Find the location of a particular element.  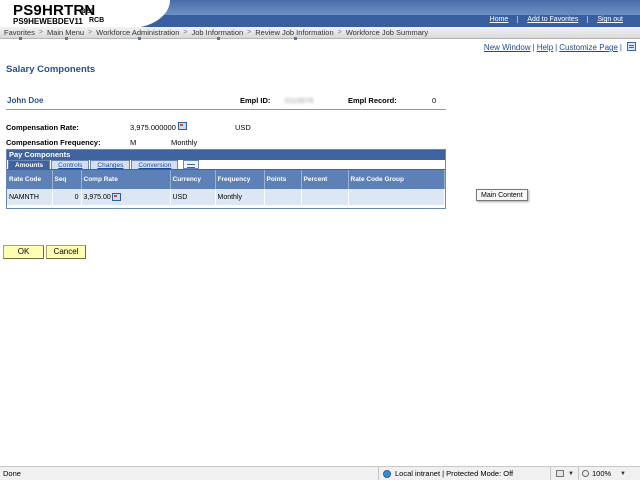

compensation-rate-value: 3,975.000000 is located at coordinates (153, 127).